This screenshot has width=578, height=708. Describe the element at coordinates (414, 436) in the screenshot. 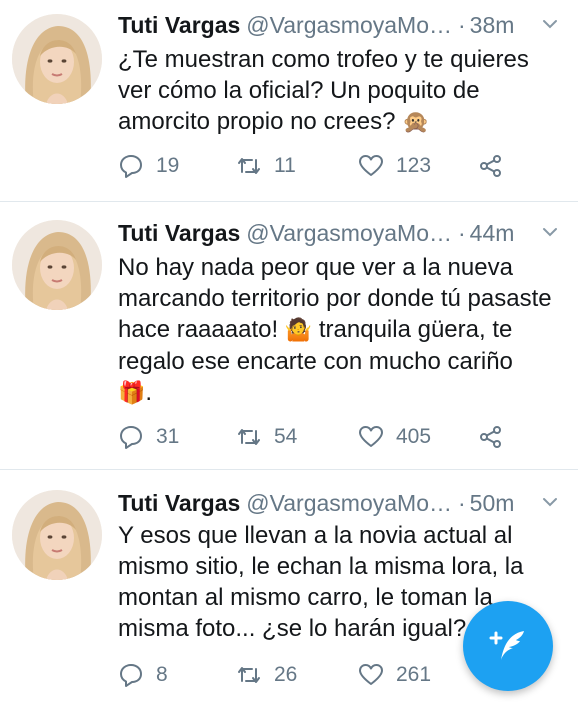

I see `like-count: 405` at that location.